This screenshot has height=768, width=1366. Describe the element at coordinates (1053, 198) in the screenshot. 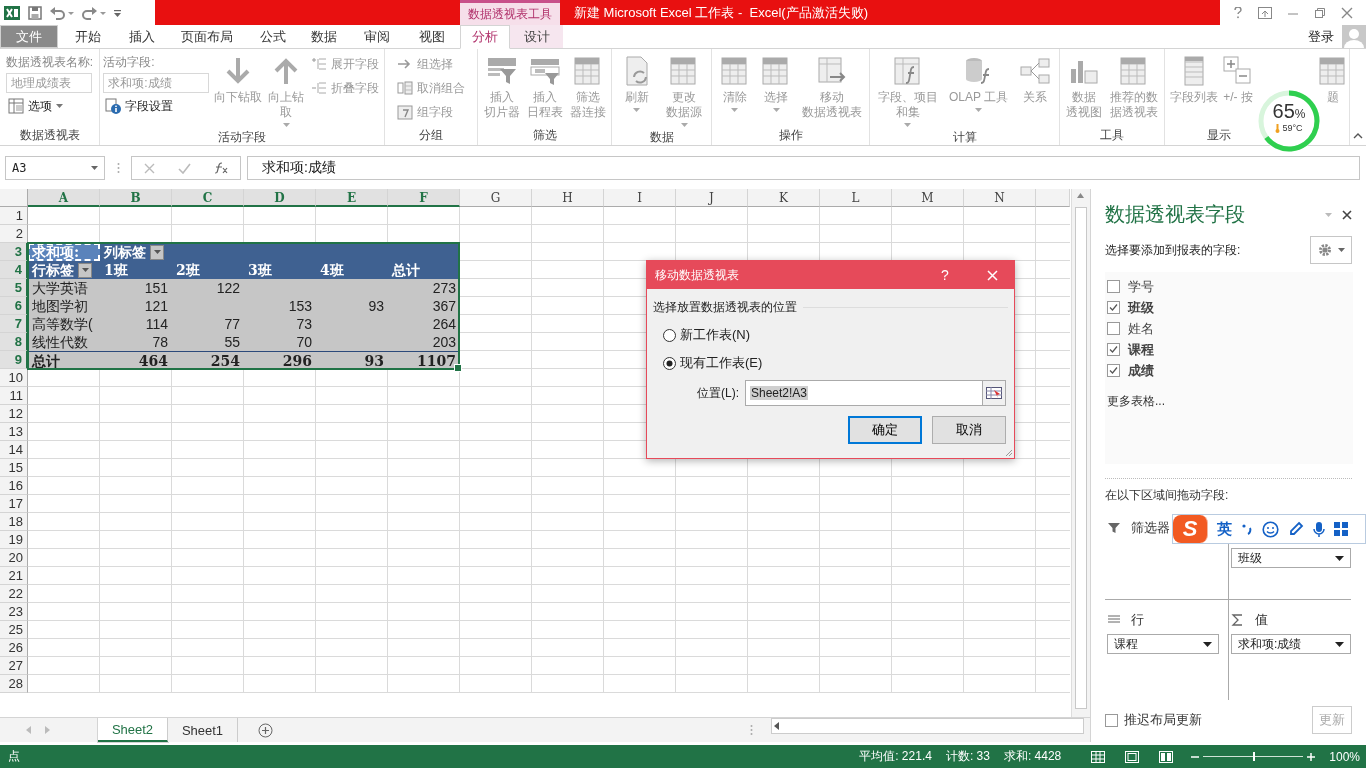

I see `column-header` at that location.